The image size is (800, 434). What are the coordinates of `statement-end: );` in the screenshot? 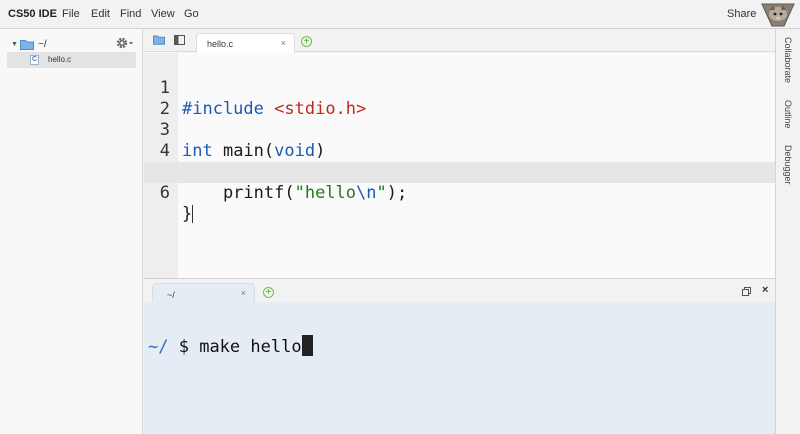 It's located at (397, 193).